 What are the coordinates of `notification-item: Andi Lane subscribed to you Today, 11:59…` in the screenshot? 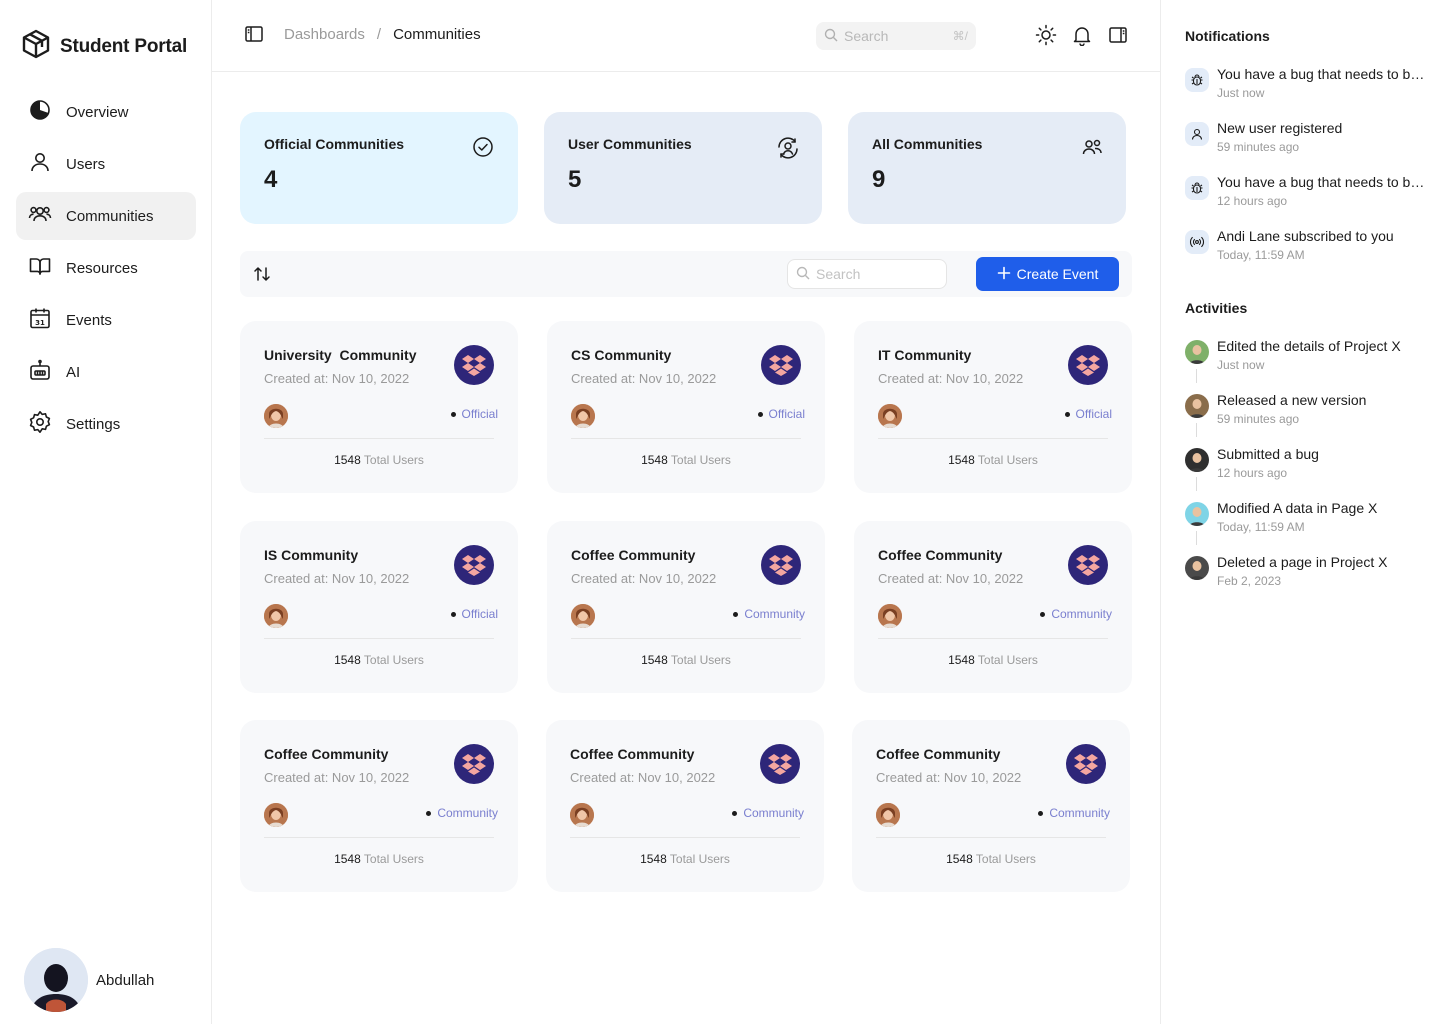 It's located at (1305, 250).